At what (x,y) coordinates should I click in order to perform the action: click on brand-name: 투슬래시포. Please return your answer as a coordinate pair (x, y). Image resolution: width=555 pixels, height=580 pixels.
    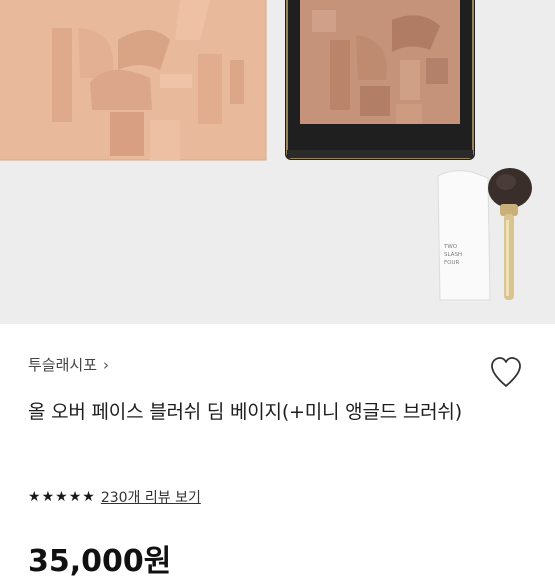
    Looking at the image, I should click on (63, 365).